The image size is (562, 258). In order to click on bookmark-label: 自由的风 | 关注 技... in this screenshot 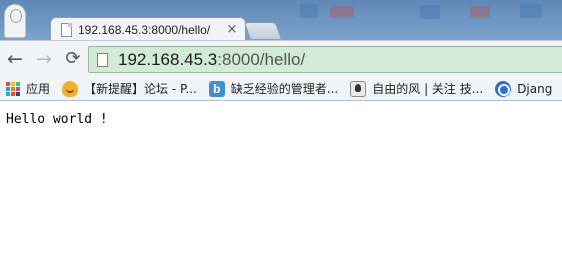, I will do `click(428, 89)`.